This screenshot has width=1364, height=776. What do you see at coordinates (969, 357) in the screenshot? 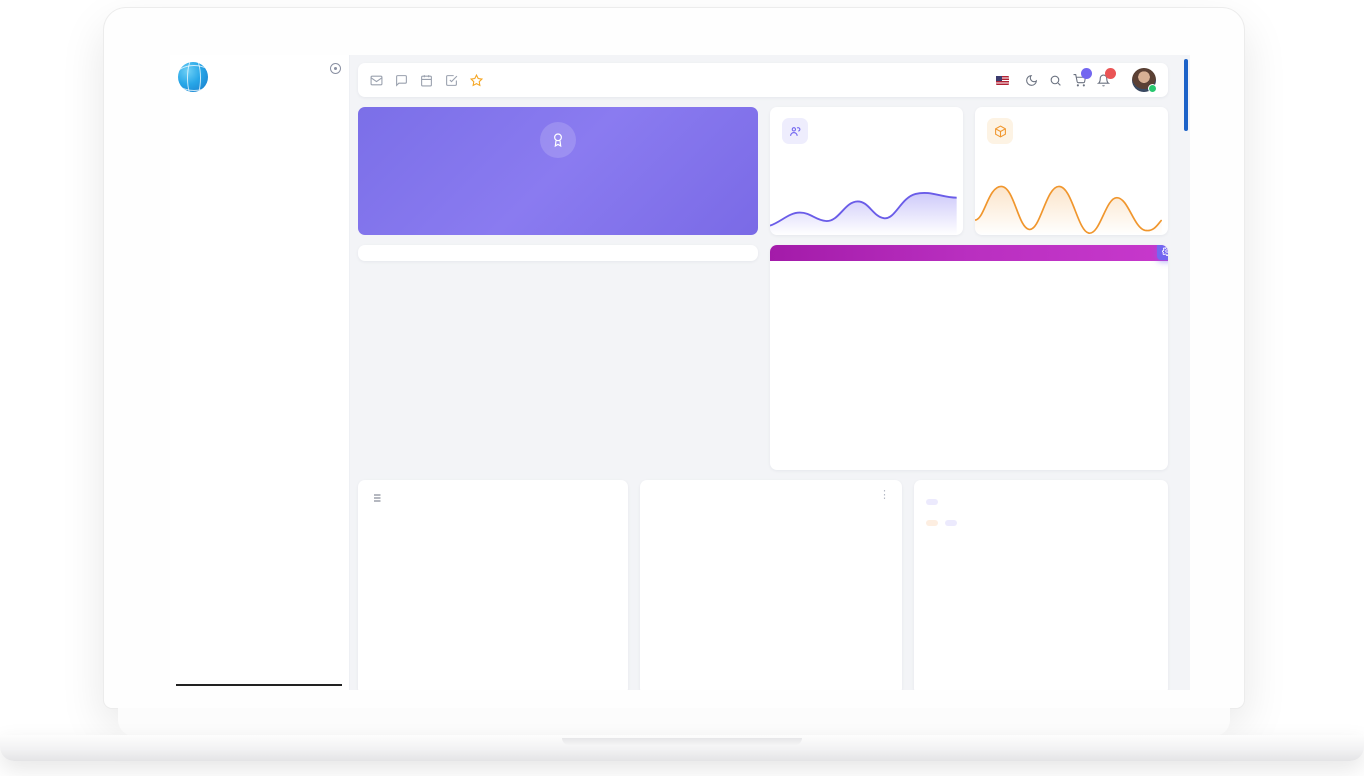
I see `latest-joinings-card` at bounding box center [969, 357].